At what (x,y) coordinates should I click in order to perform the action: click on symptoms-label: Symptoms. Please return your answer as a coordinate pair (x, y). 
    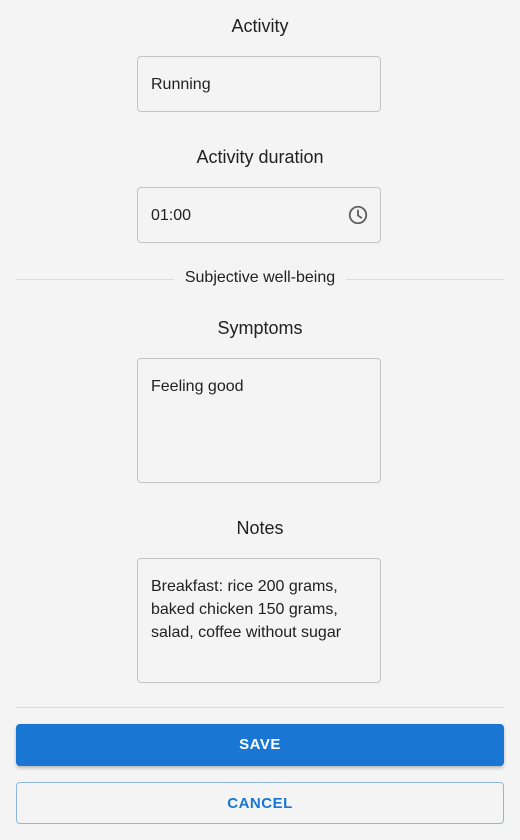
    Looking at the image, I should click on (260, 328).